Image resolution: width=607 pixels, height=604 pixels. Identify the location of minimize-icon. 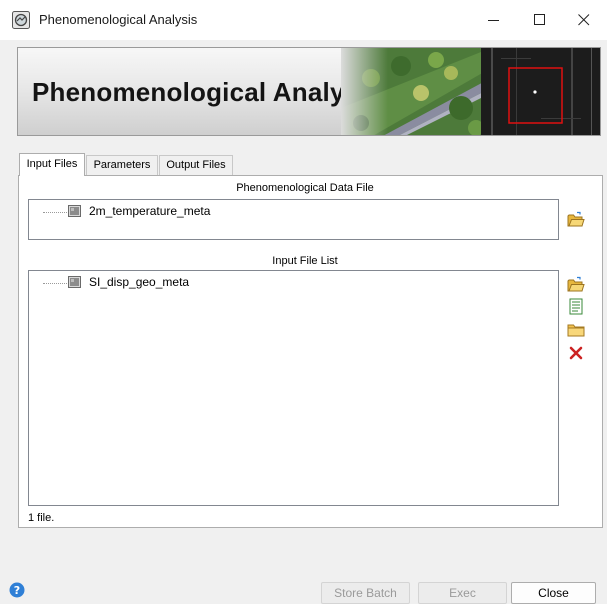
(493, 20).